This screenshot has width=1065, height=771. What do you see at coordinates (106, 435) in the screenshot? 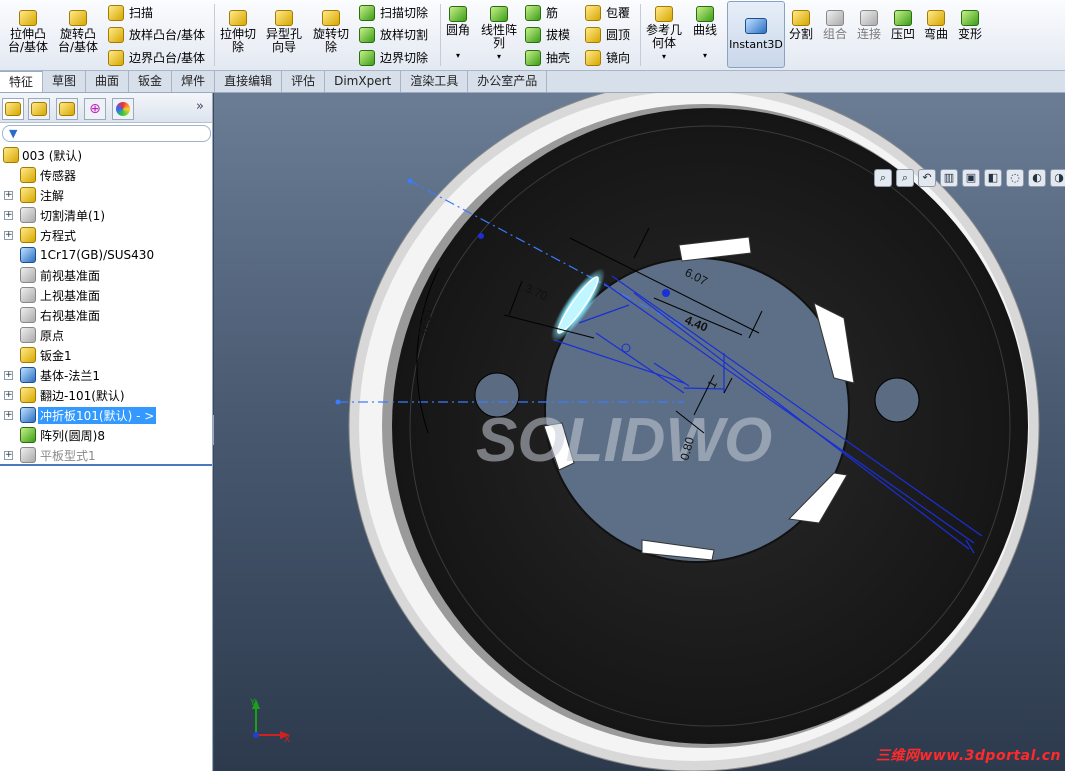
I see `tree-item-13: 阵列(圆周)8` at bounding box center [106, 435].